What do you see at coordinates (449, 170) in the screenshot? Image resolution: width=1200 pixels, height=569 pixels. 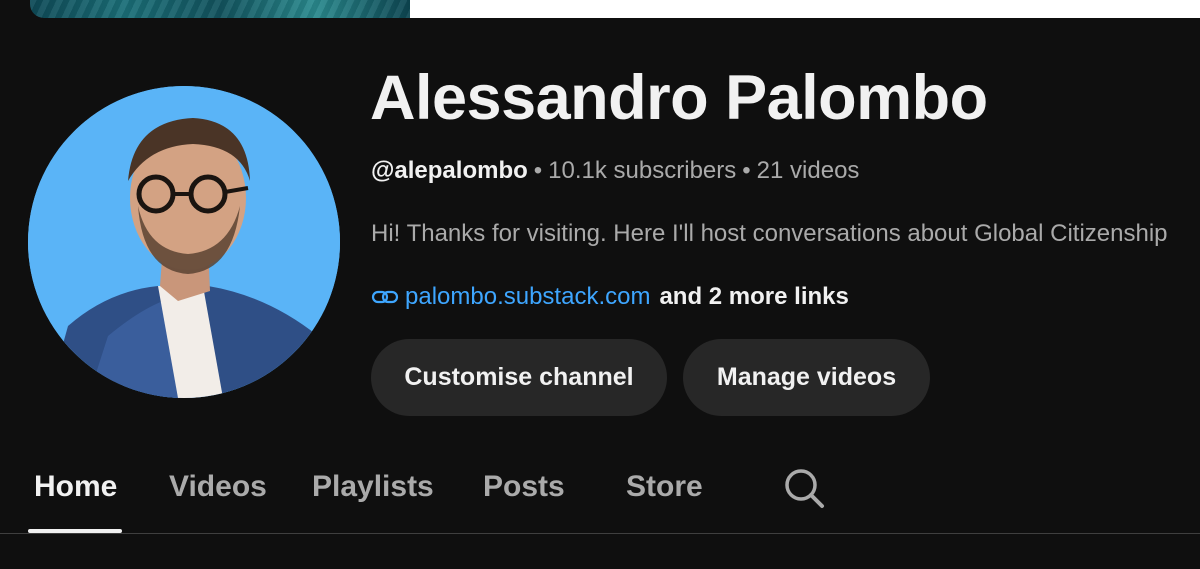 I see `channel-handle: @alepalombo` at bounding box center [449, 170].